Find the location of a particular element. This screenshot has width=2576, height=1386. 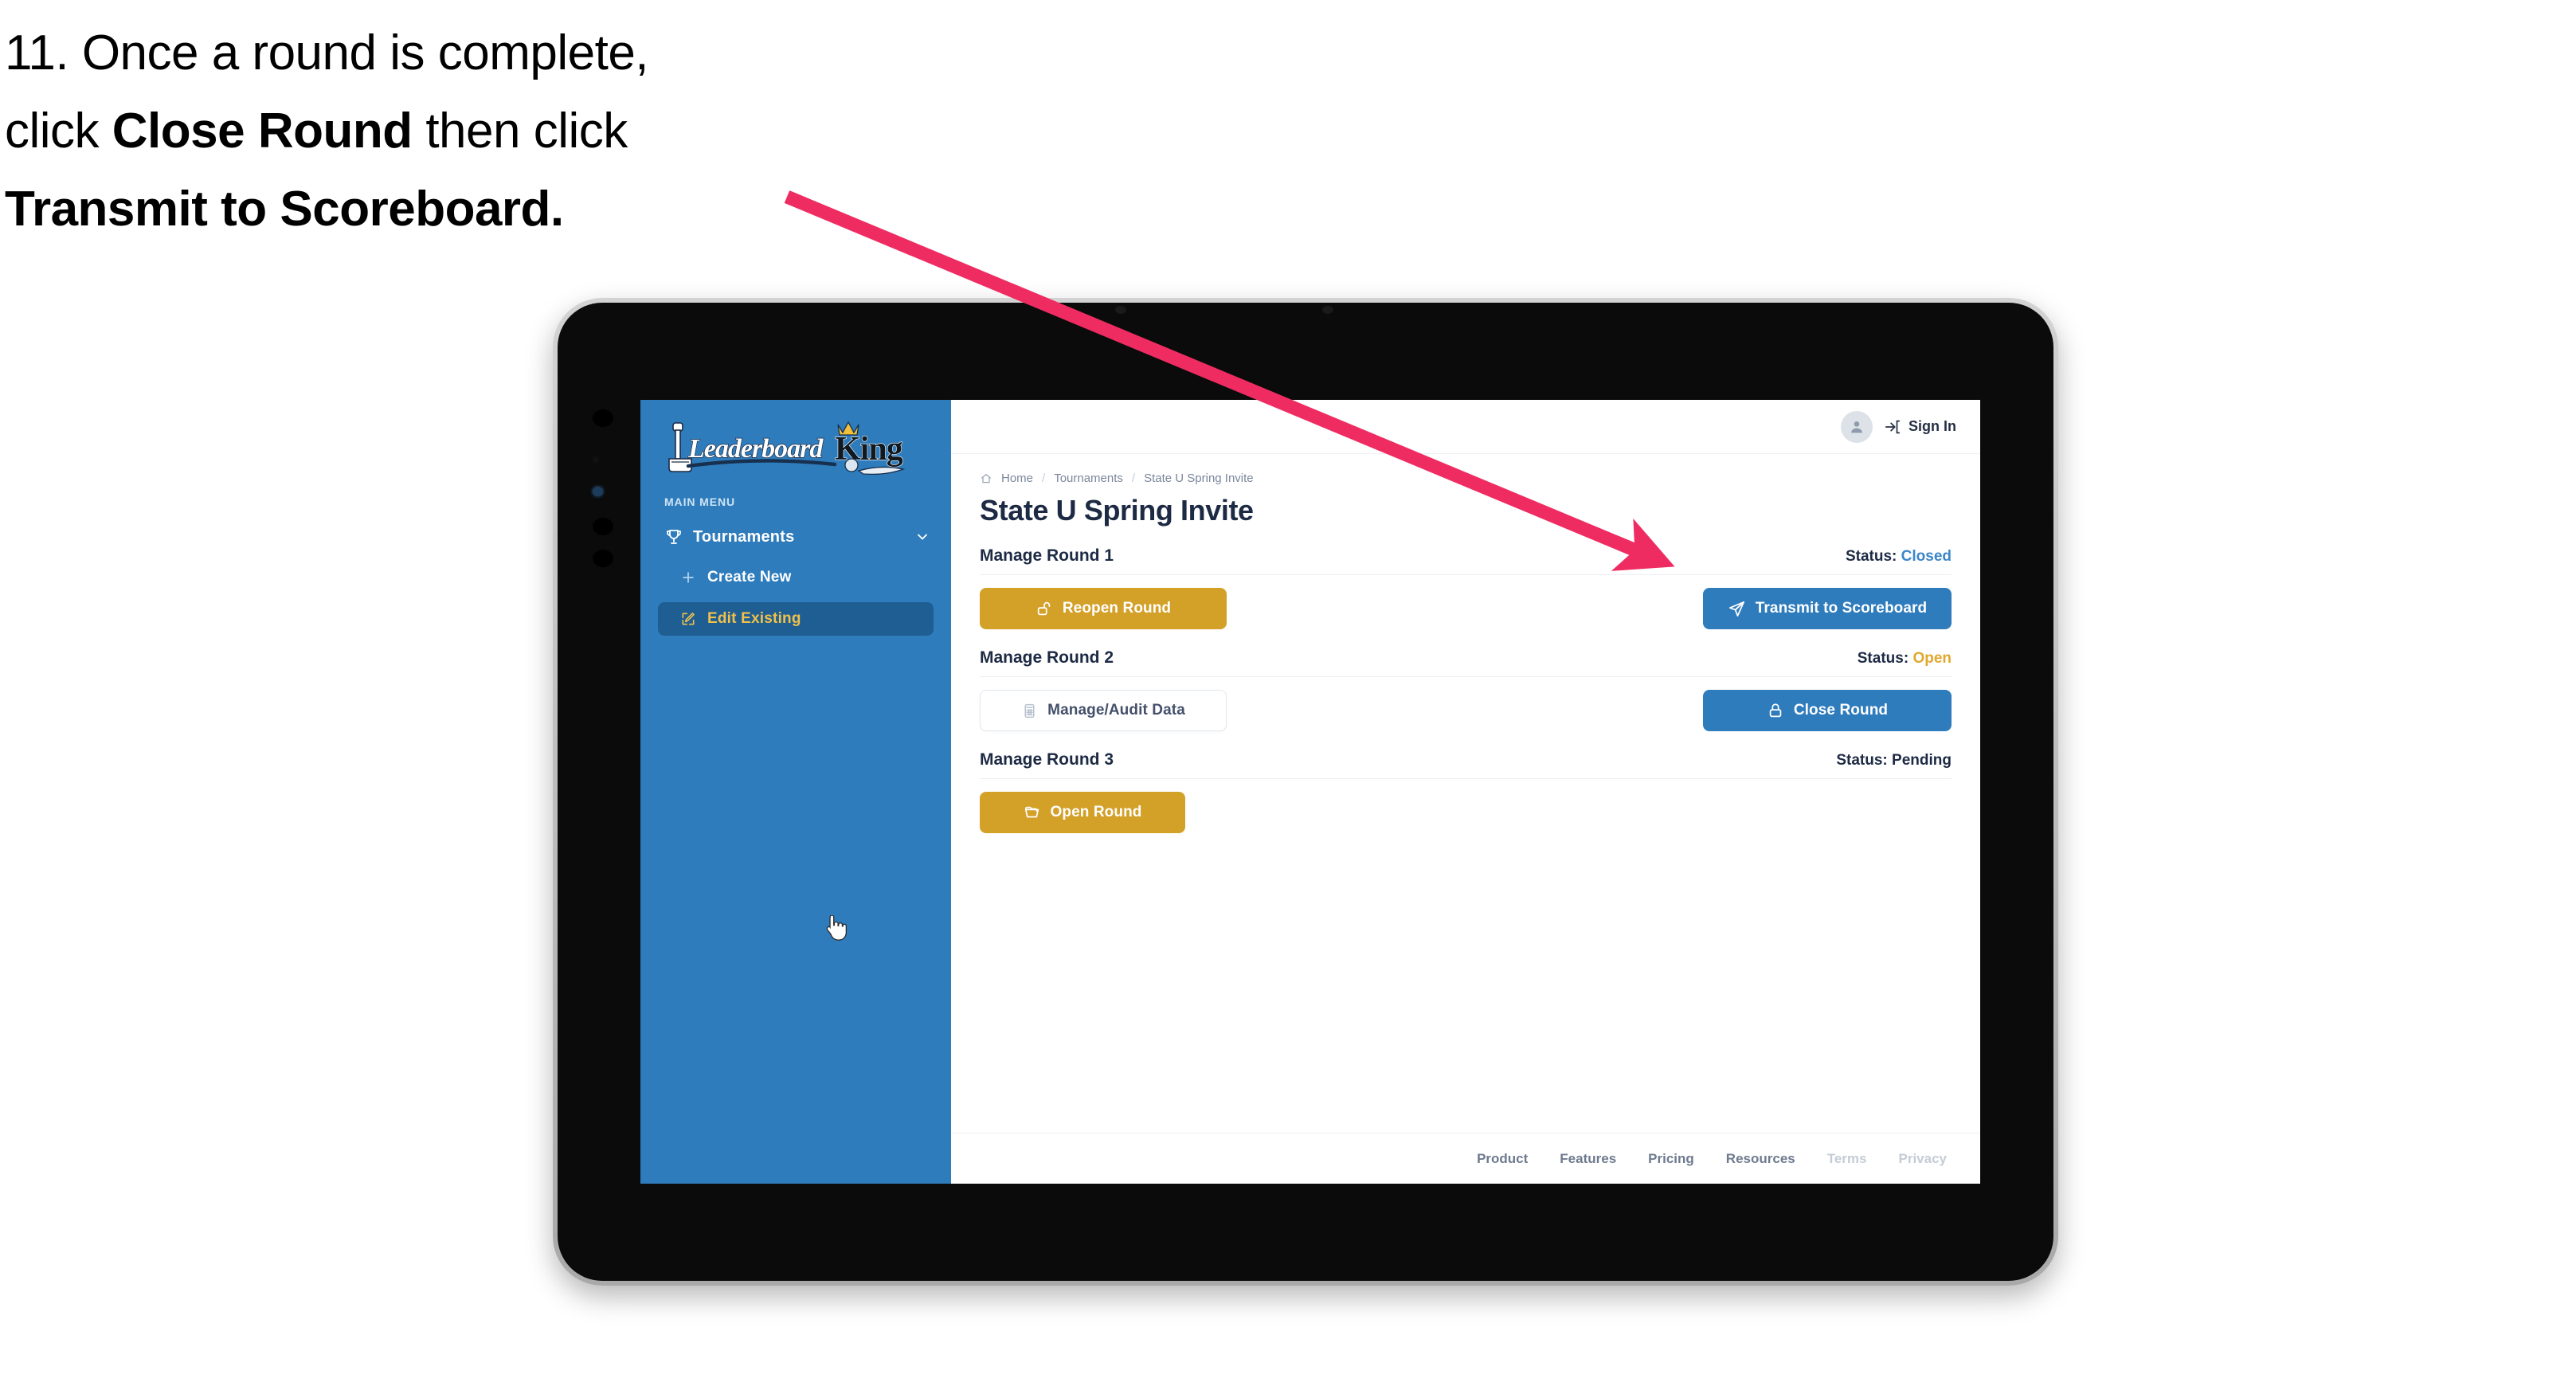

round-1-status: Status: Closed is located at coordinates (1899, 557).